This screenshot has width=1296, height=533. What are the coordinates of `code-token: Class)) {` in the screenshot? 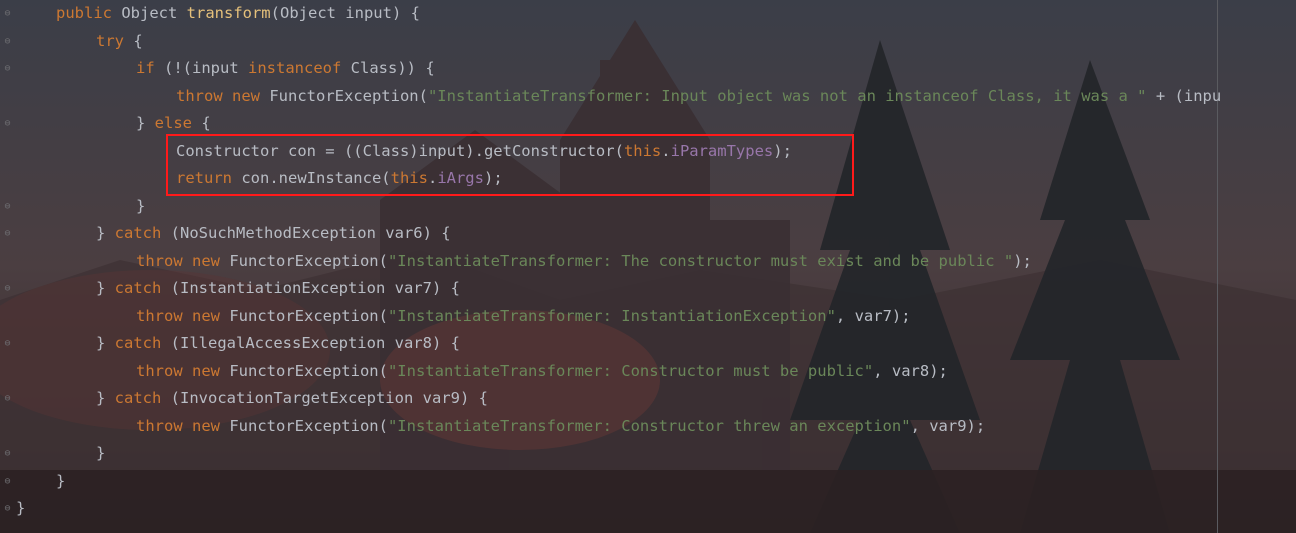 It's located at (388, 68).